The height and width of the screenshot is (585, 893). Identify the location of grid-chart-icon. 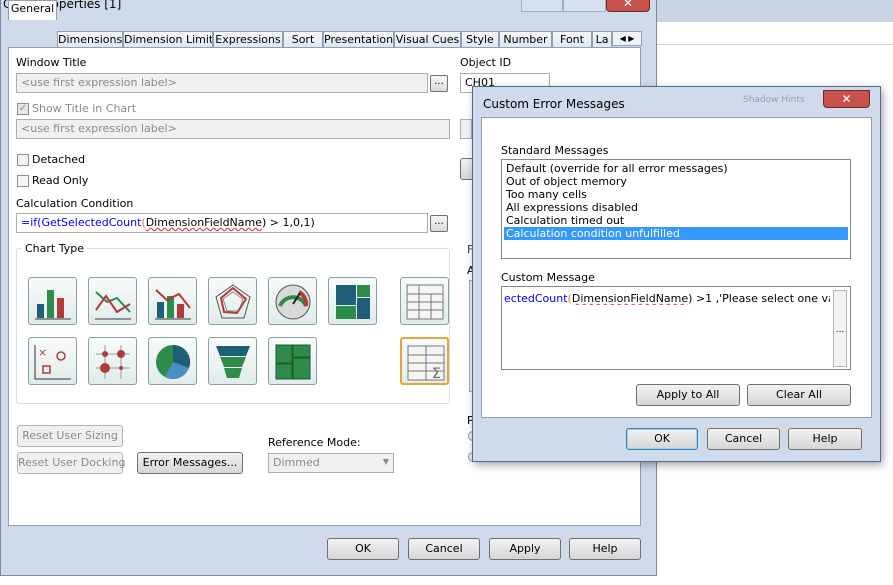
(112, 361).